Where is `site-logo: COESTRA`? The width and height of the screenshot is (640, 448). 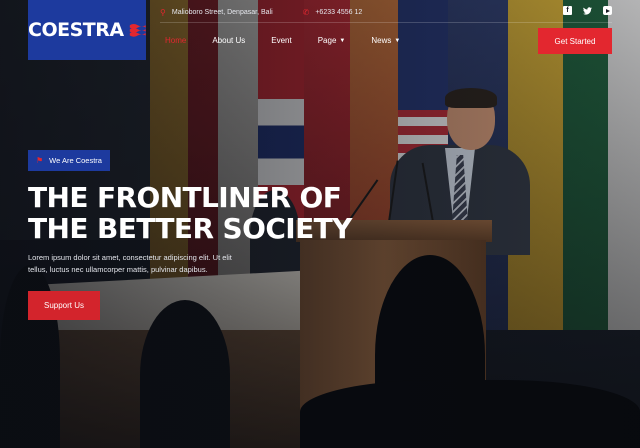 site-logo: COESTRA is located at coordinates (87, 30).